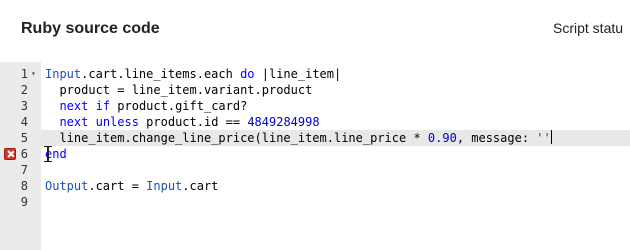  I want to click on line-number: 5, so click(24, 138).